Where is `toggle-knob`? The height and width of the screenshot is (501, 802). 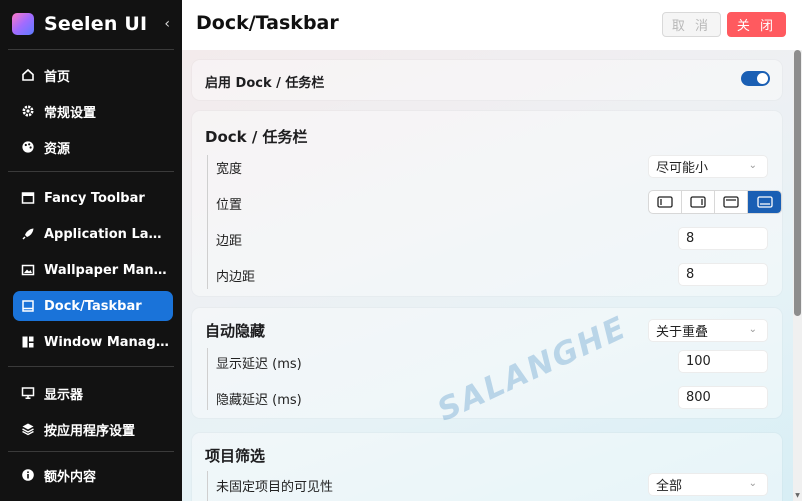
toggle-knob is located at coordinates (762, 78).